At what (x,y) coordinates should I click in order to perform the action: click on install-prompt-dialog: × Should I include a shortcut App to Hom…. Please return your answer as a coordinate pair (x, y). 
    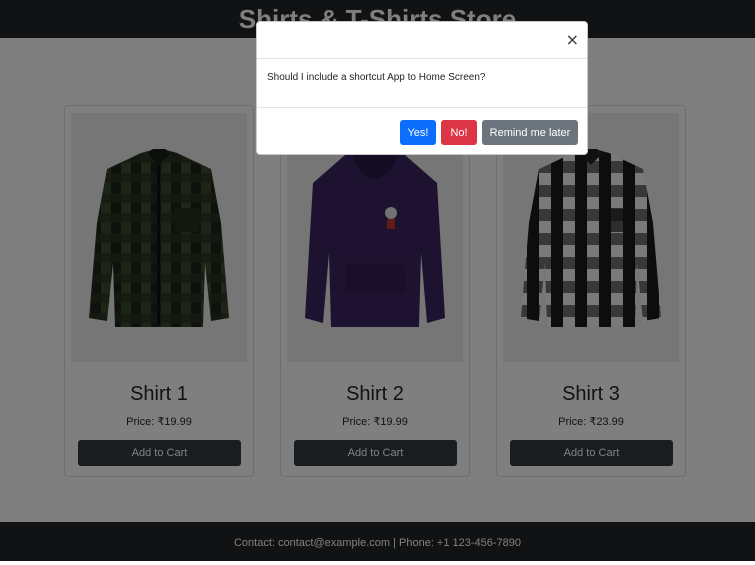
    Looking at the image, I should click on (422, 88).